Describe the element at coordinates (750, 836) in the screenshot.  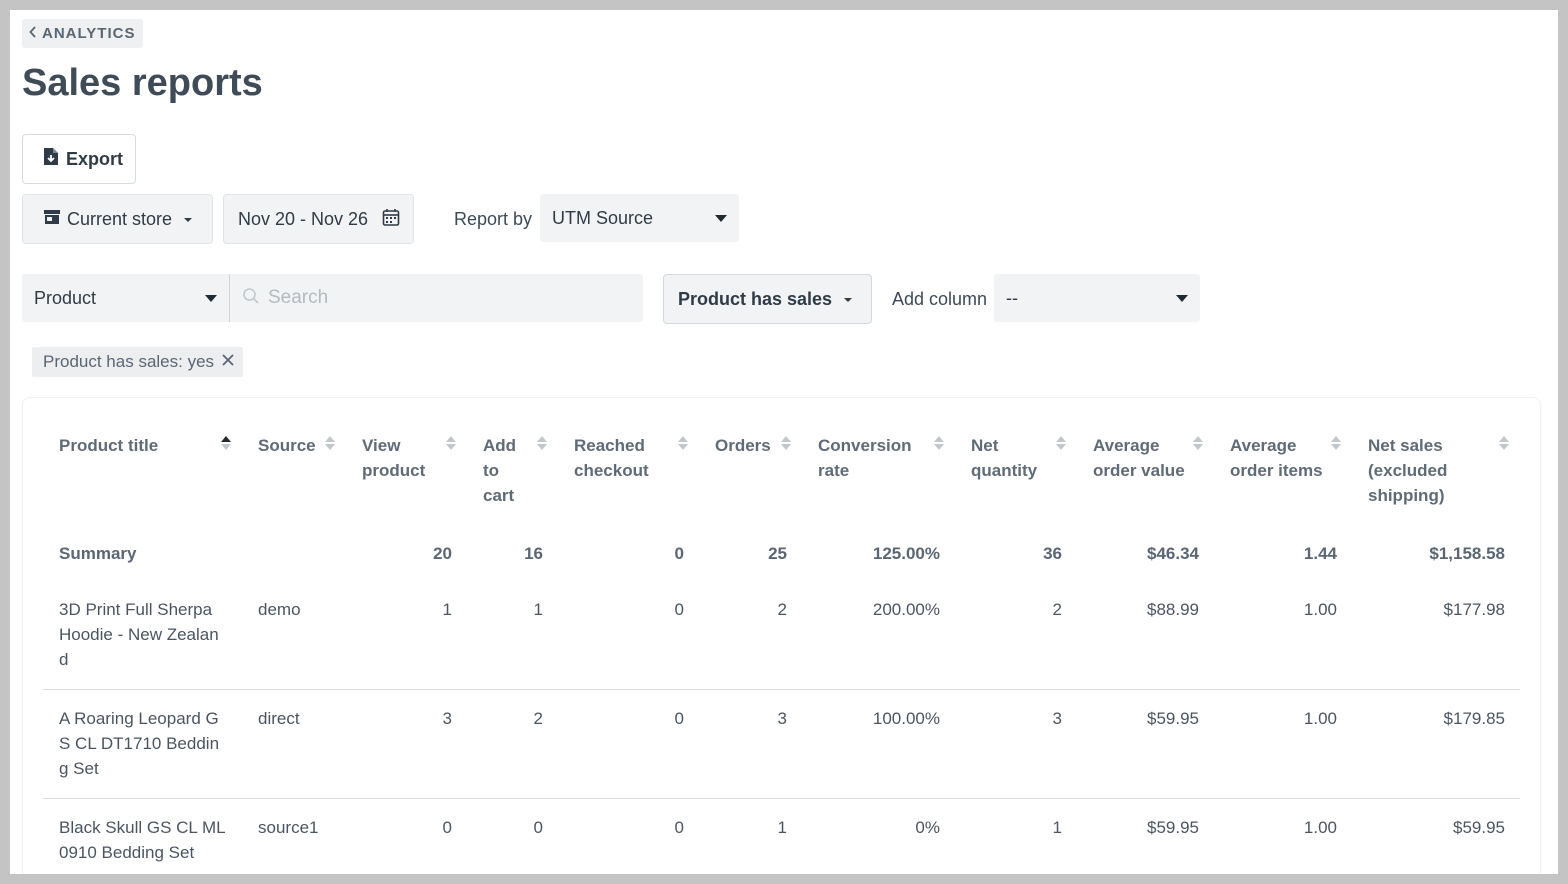
I see `orders-cell: 1` at that location.